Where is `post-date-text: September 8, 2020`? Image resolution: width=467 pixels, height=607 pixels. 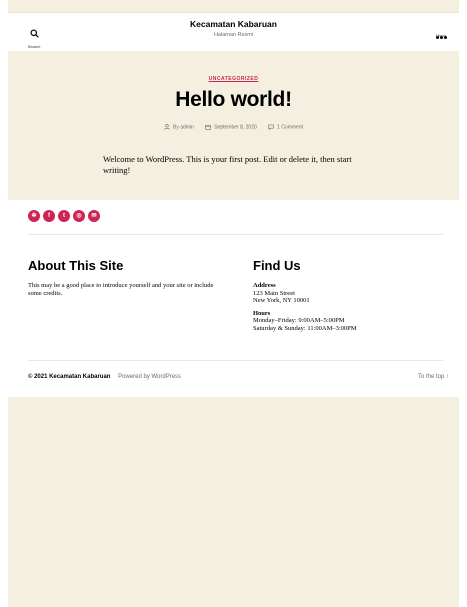 post-date-text: September 8, 2020 is located at coordinates (235, 127).